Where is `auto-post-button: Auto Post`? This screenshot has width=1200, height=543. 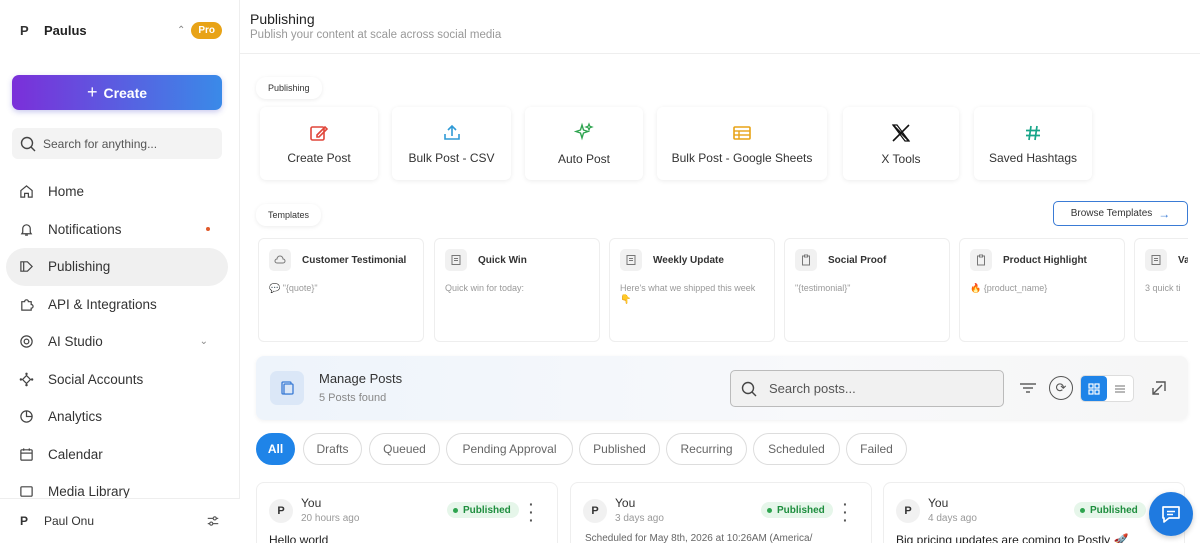 auto-post-button: Auto Post is located at coordinates (584, 143).